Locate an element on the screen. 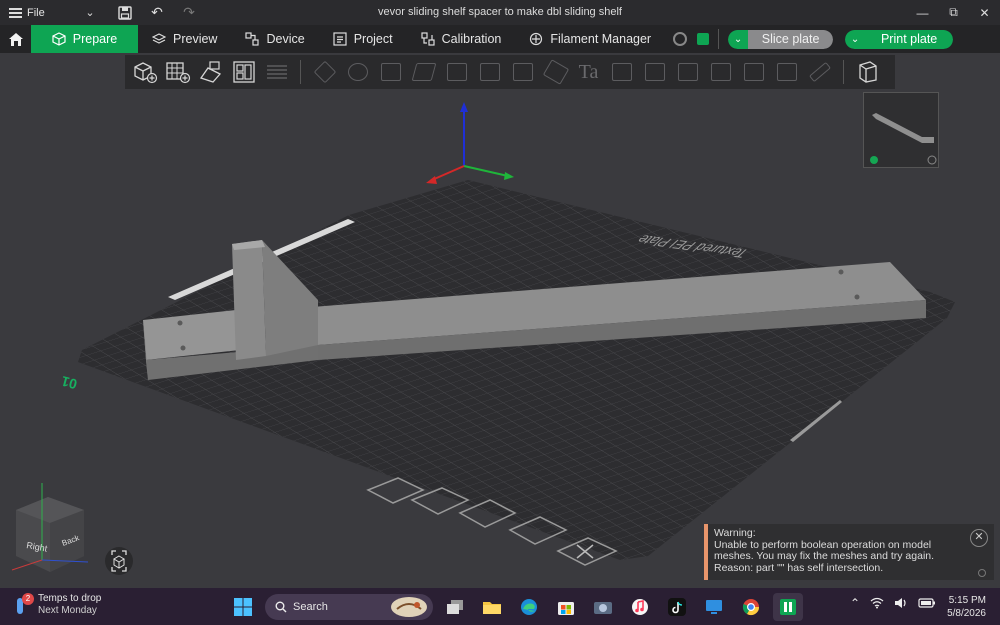 This screenshot has height=625, width=1000. tab-prepare: Prepare is located at coordinates (84, 39).